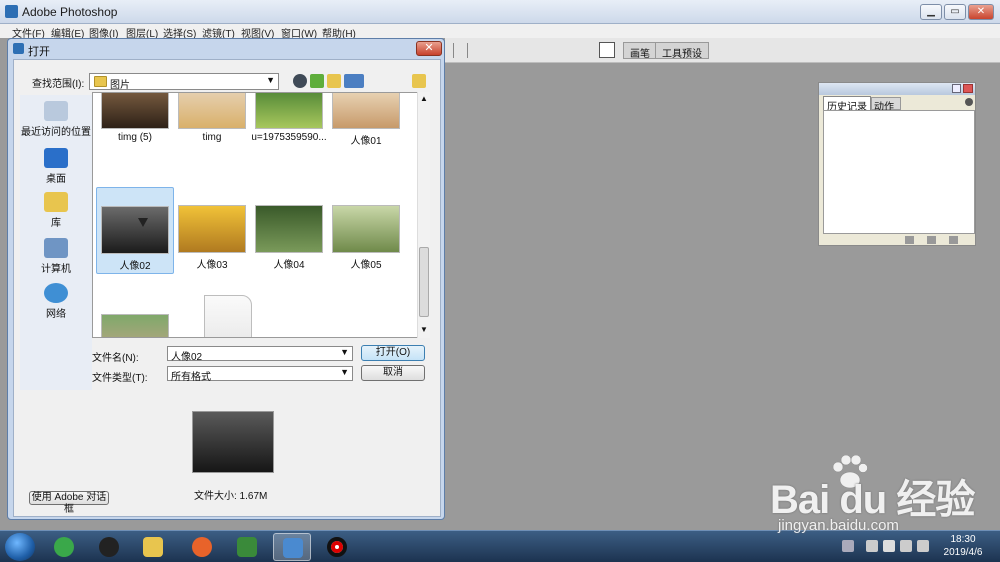  Describe the element at coordinates (872, 546) in the screenshot. I see `tray-expand-icon` at that location.